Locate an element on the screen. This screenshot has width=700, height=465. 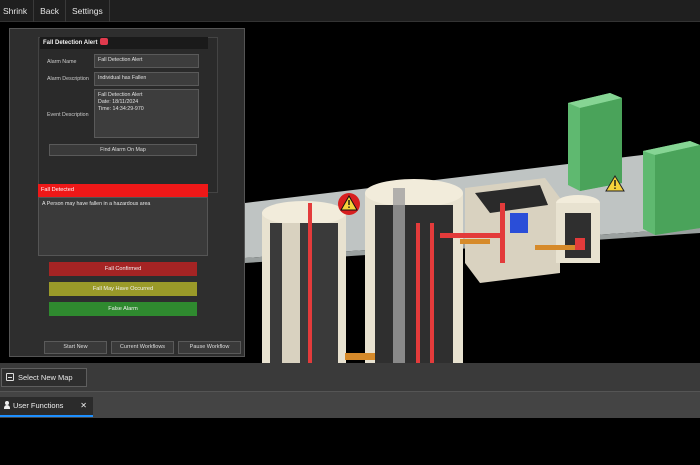
select-new-map-label: Select New Map is located at coordinates (45, 377).